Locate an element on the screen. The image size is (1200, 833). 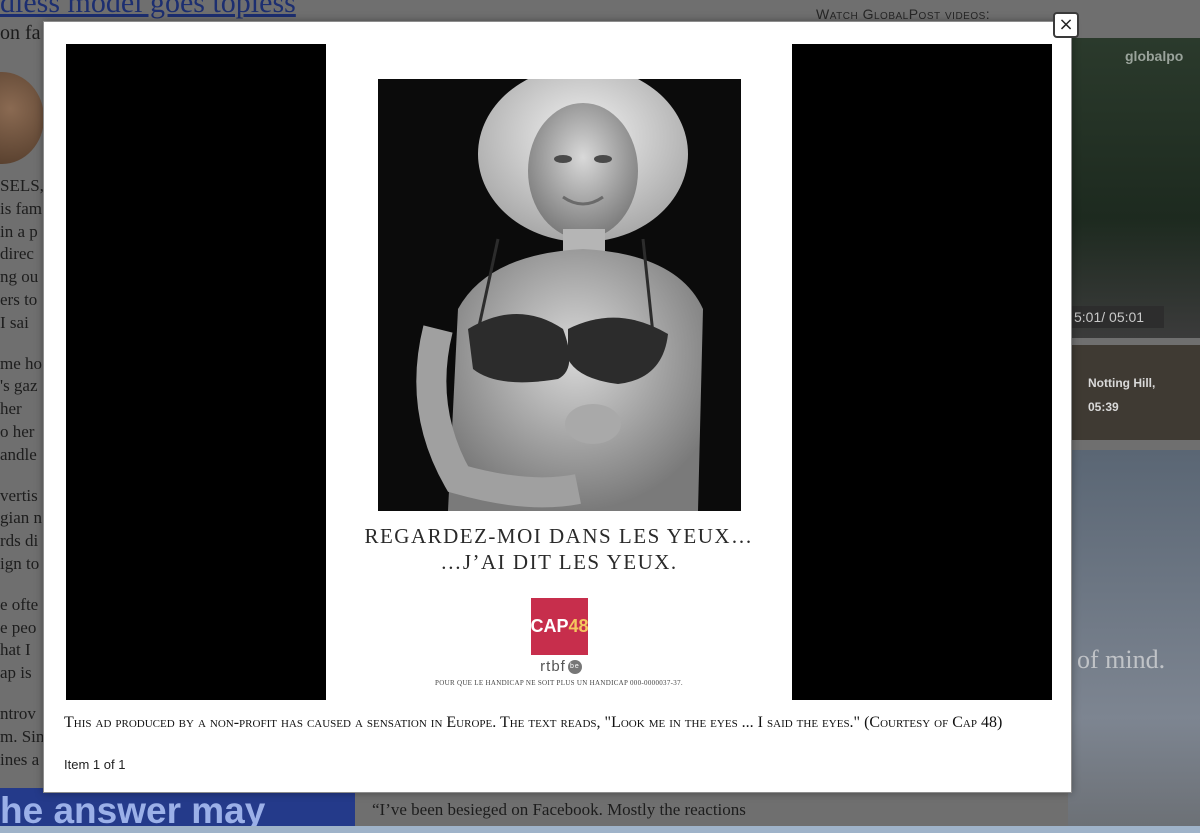
background-text-line: ng ou is located at coordinates (19, 277).